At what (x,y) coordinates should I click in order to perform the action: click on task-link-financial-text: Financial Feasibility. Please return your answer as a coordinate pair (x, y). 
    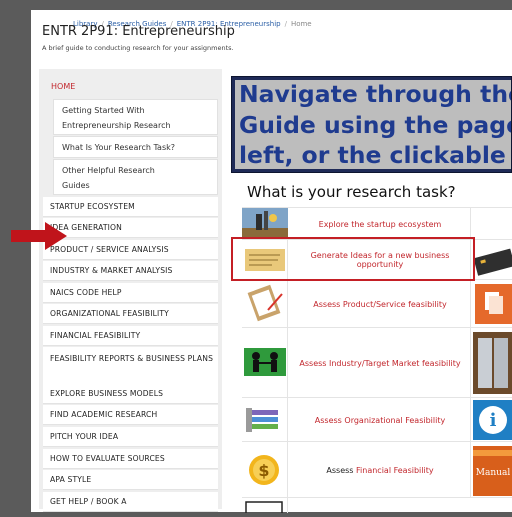
    Looking at the image, I should click on (395, 470).